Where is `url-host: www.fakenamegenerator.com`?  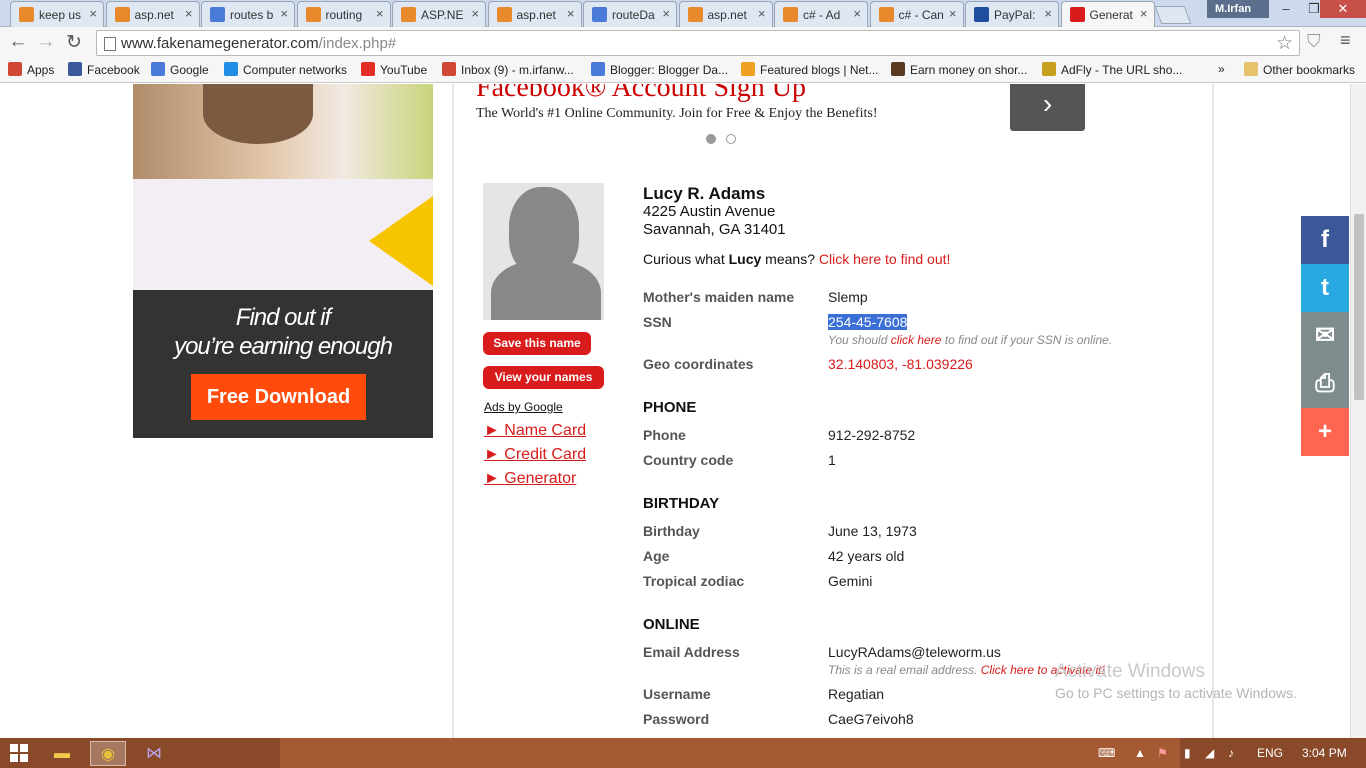 url-host: www.fakenamegenerator.com is located at coordinates (220, 43).